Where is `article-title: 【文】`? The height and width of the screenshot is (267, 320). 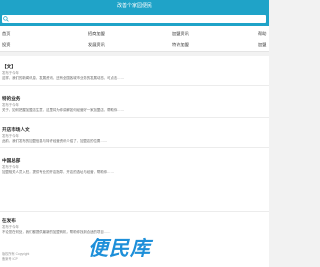 article-title: 【文】 is located at coordinates (9, 67).